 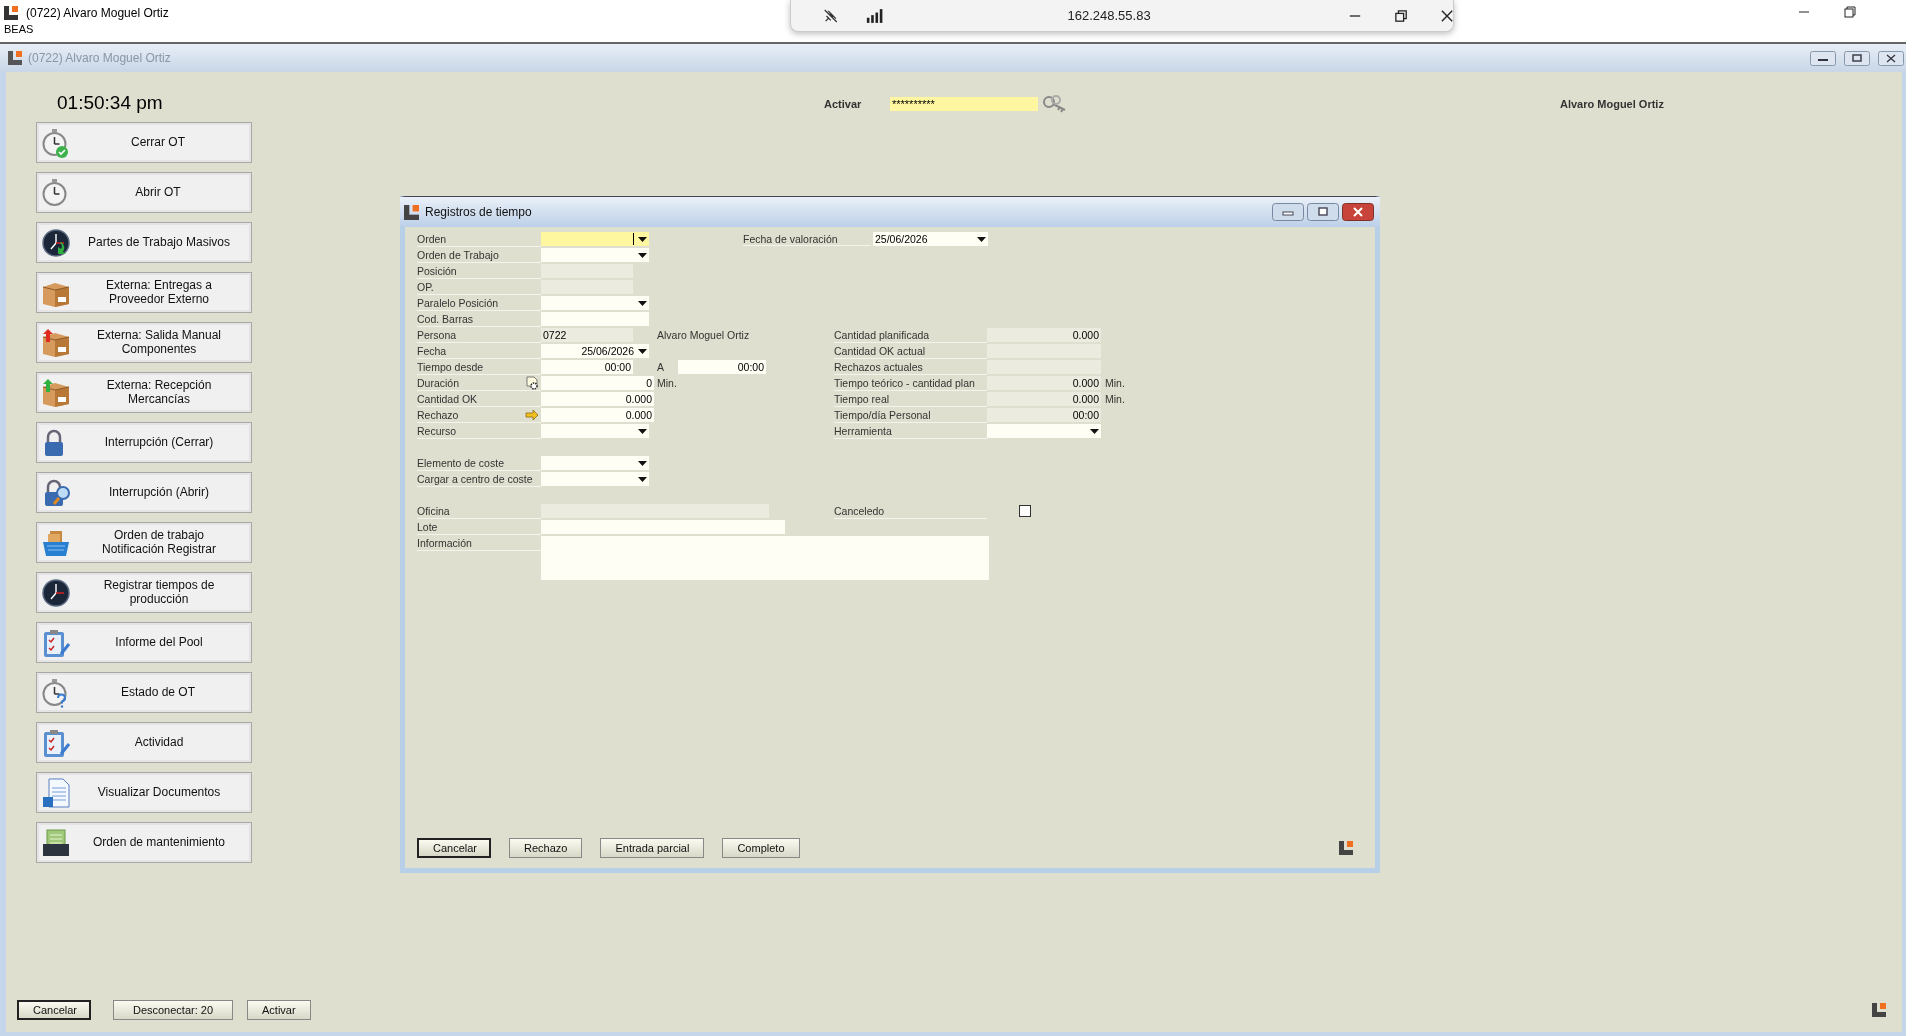 What do you see at coordinates (437, 334) in the screenshot?
I see `field-label: Persona` at bounding box center [437, 334].